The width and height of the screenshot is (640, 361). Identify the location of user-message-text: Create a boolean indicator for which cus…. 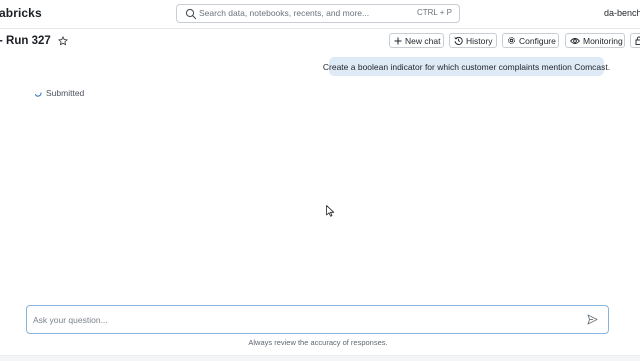
(466, 66).